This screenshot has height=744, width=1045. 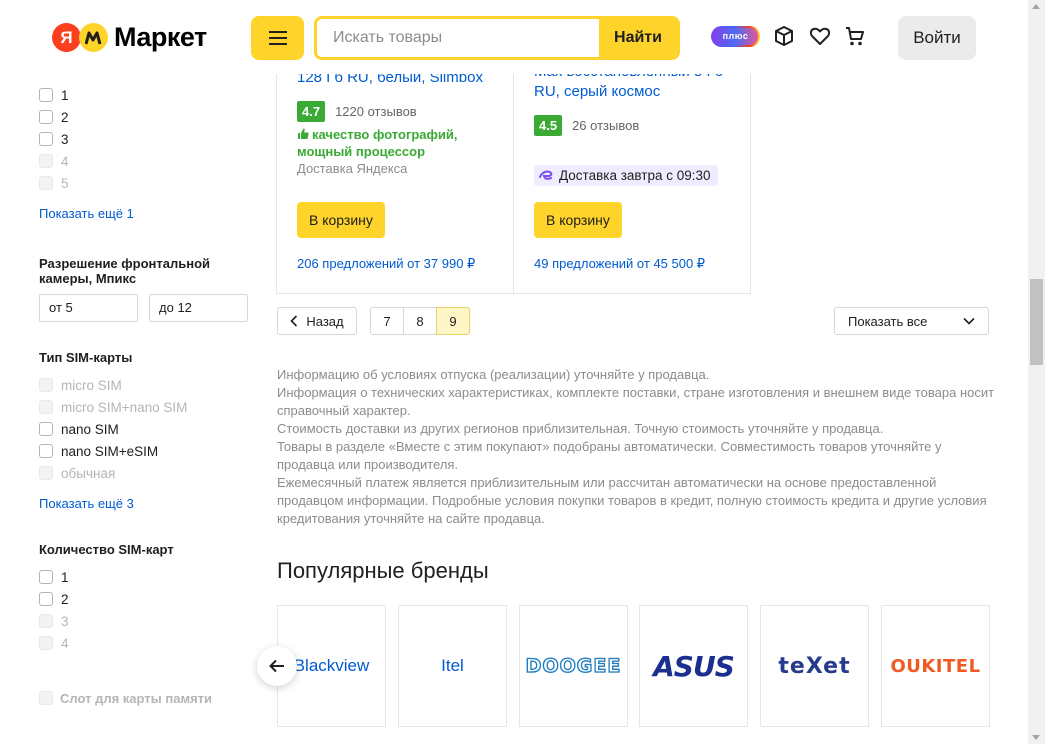 I want to click on oukitel-logo: OUKITEL, so click(x=935, y=666).